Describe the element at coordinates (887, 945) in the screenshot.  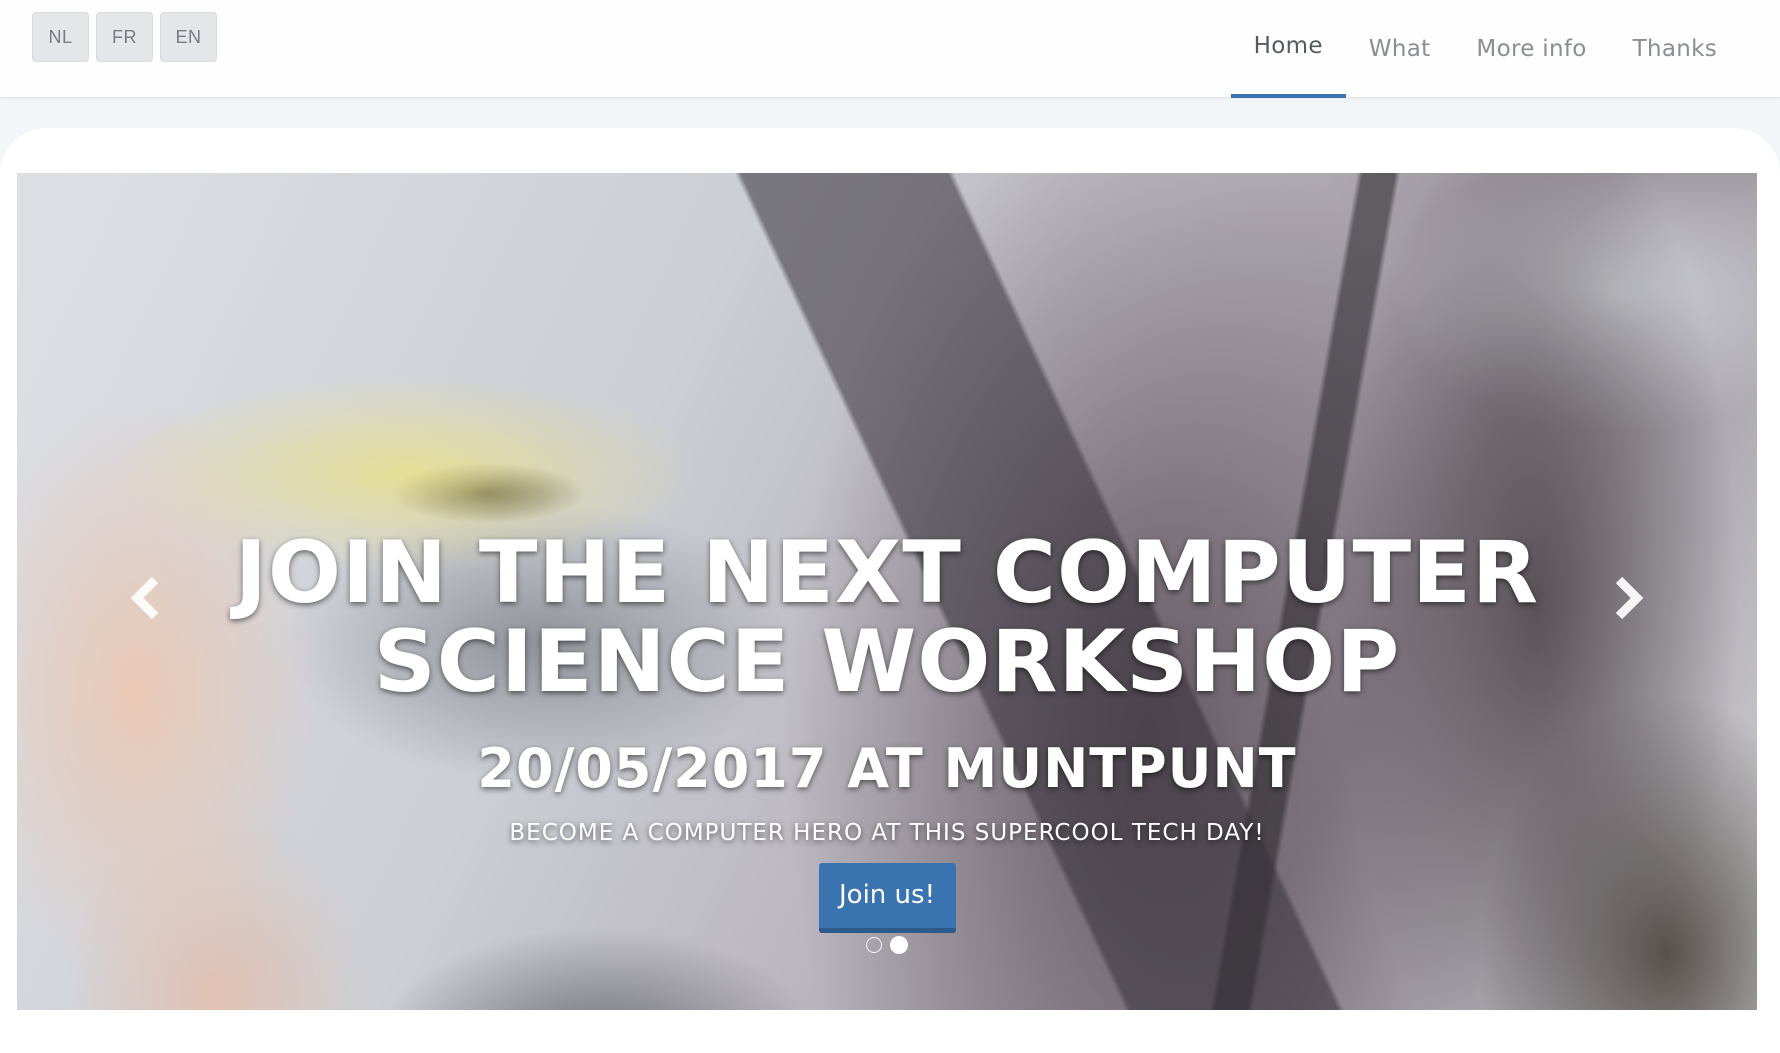
I see `carousel-indicators` at that location.